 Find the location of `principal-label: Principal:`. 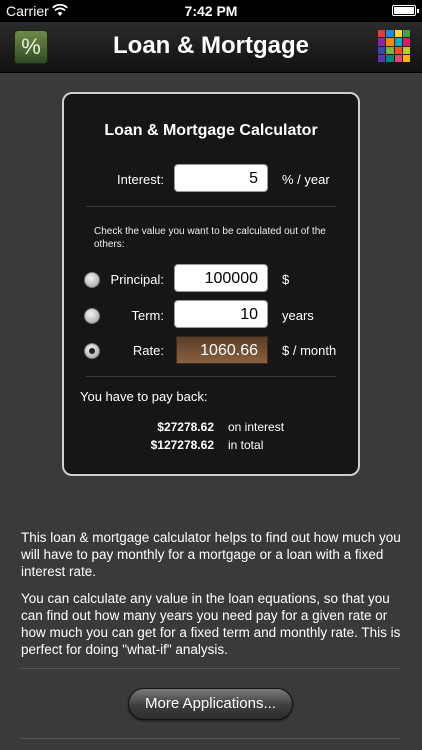

principal-label: Principal: is located at coordinates (137, 279).